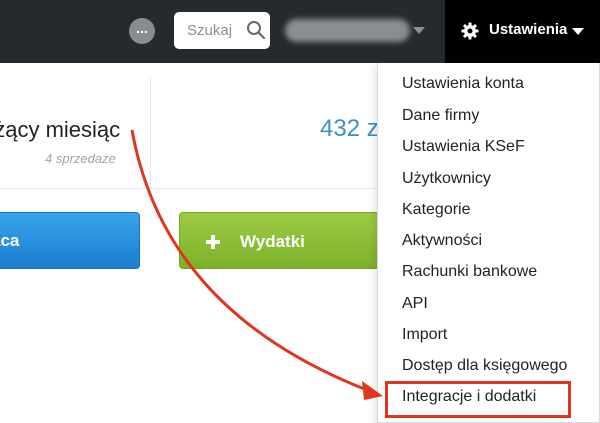 This screenshot has height=423, width=600. Describe the element at coordinates (256, 30) in the screenshot. I see `search-icon` at that location.